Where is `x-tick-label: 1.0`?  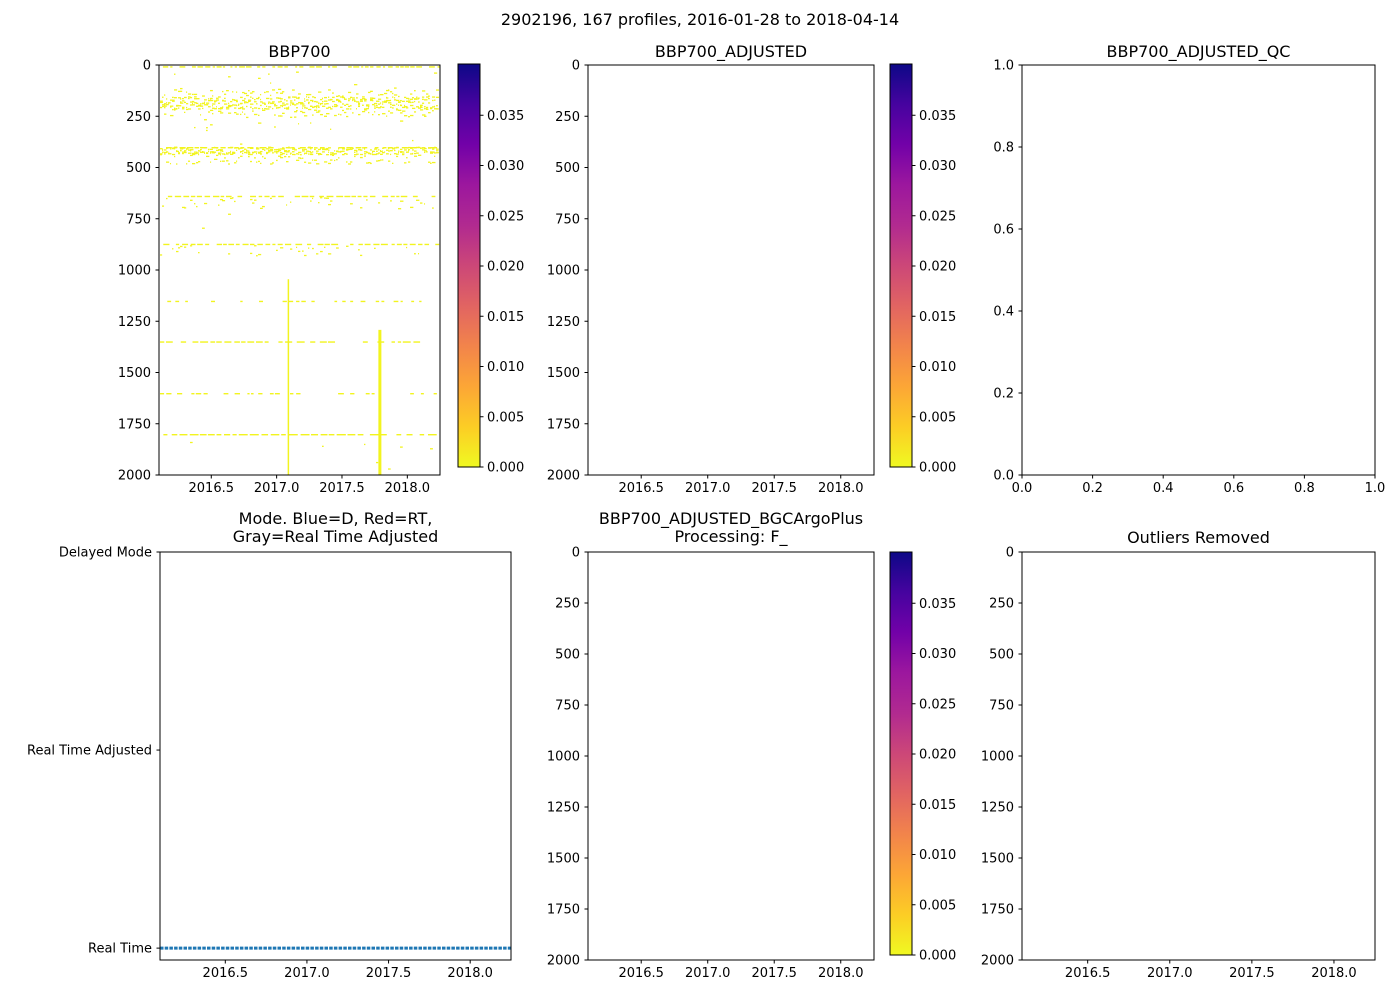
x-tick-label: 1.0 is located at coordinates (1375, 488).